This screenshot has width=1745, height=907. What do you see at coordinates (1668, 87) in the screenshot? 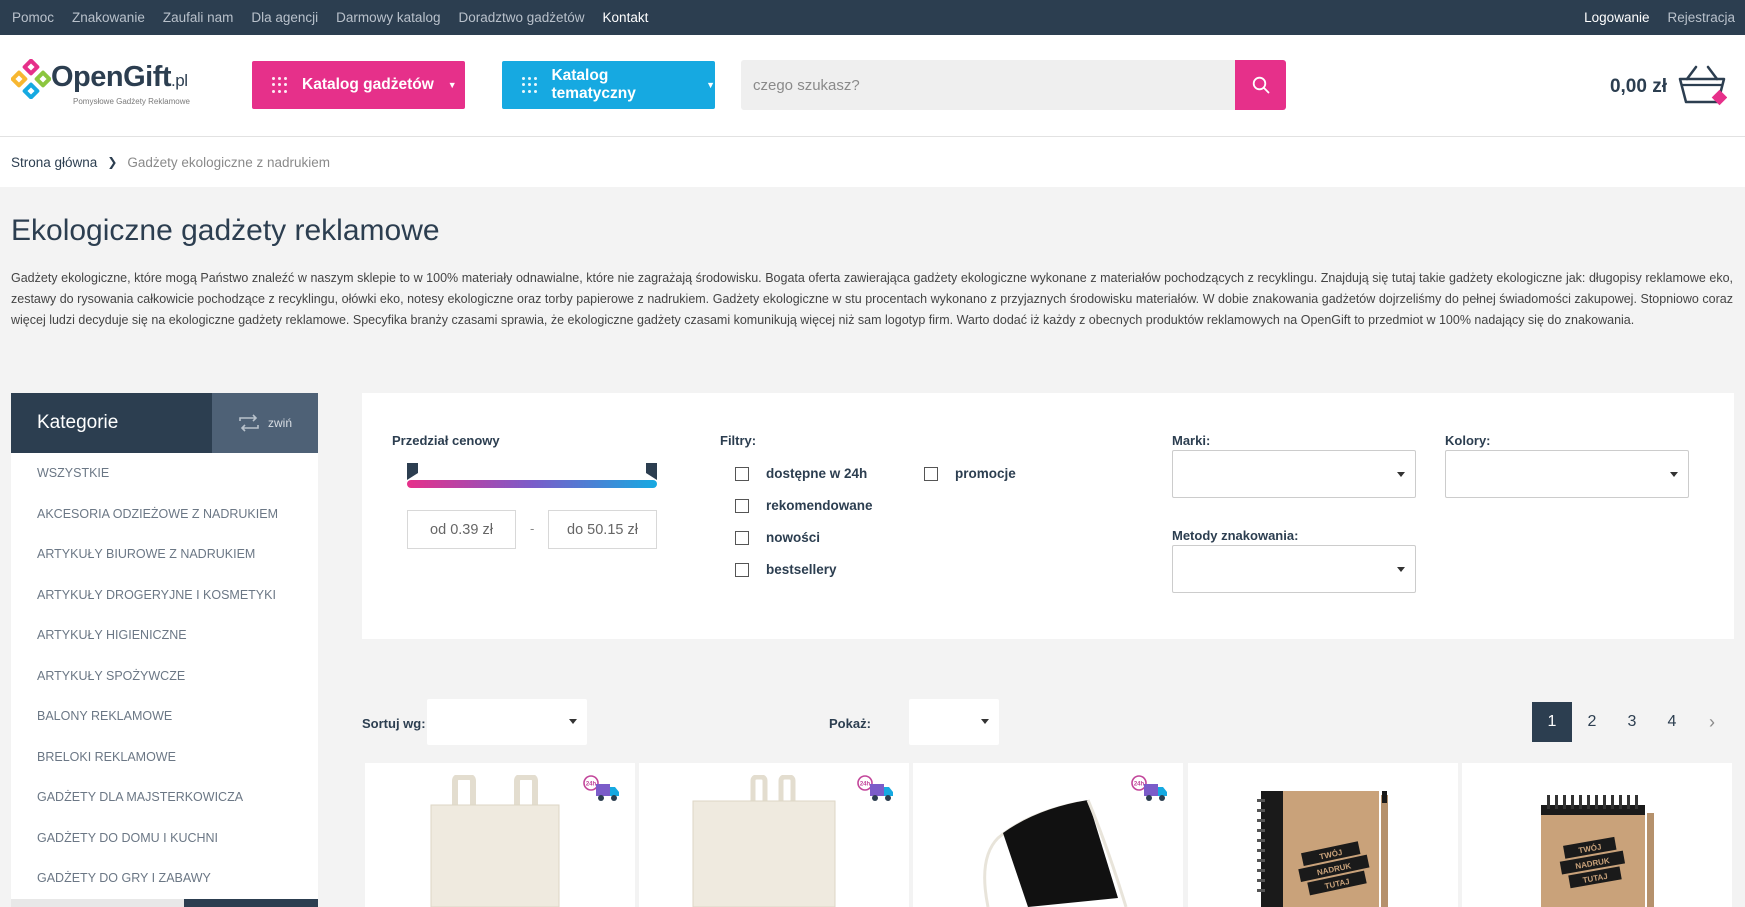
I see `cart-widget: 0,00 zł` at bounding box center [1668, 87].